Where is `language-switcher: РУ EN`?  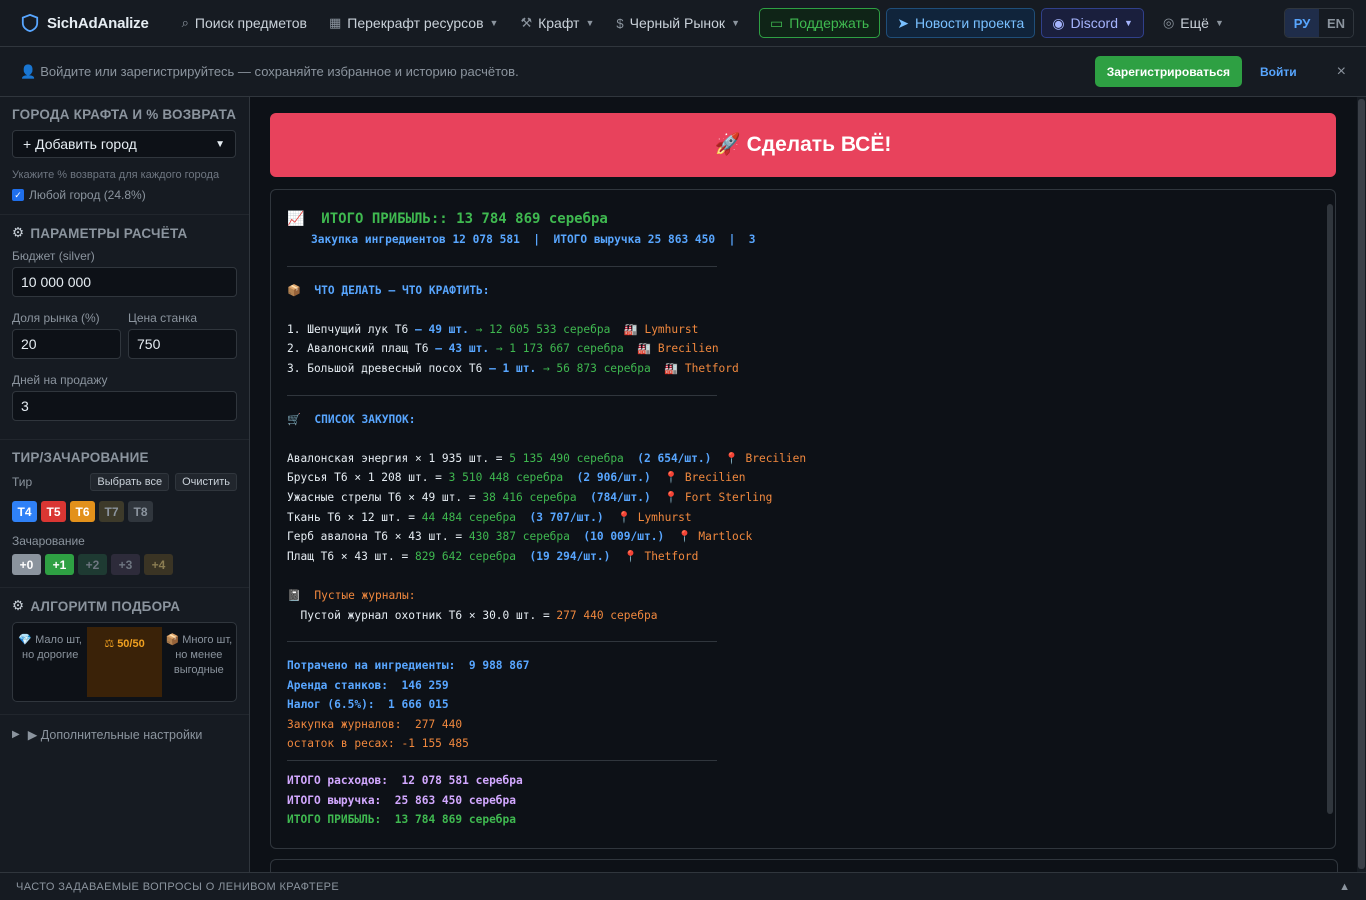 language-switcher: РУ EN is located at coordinates (1319, 23).